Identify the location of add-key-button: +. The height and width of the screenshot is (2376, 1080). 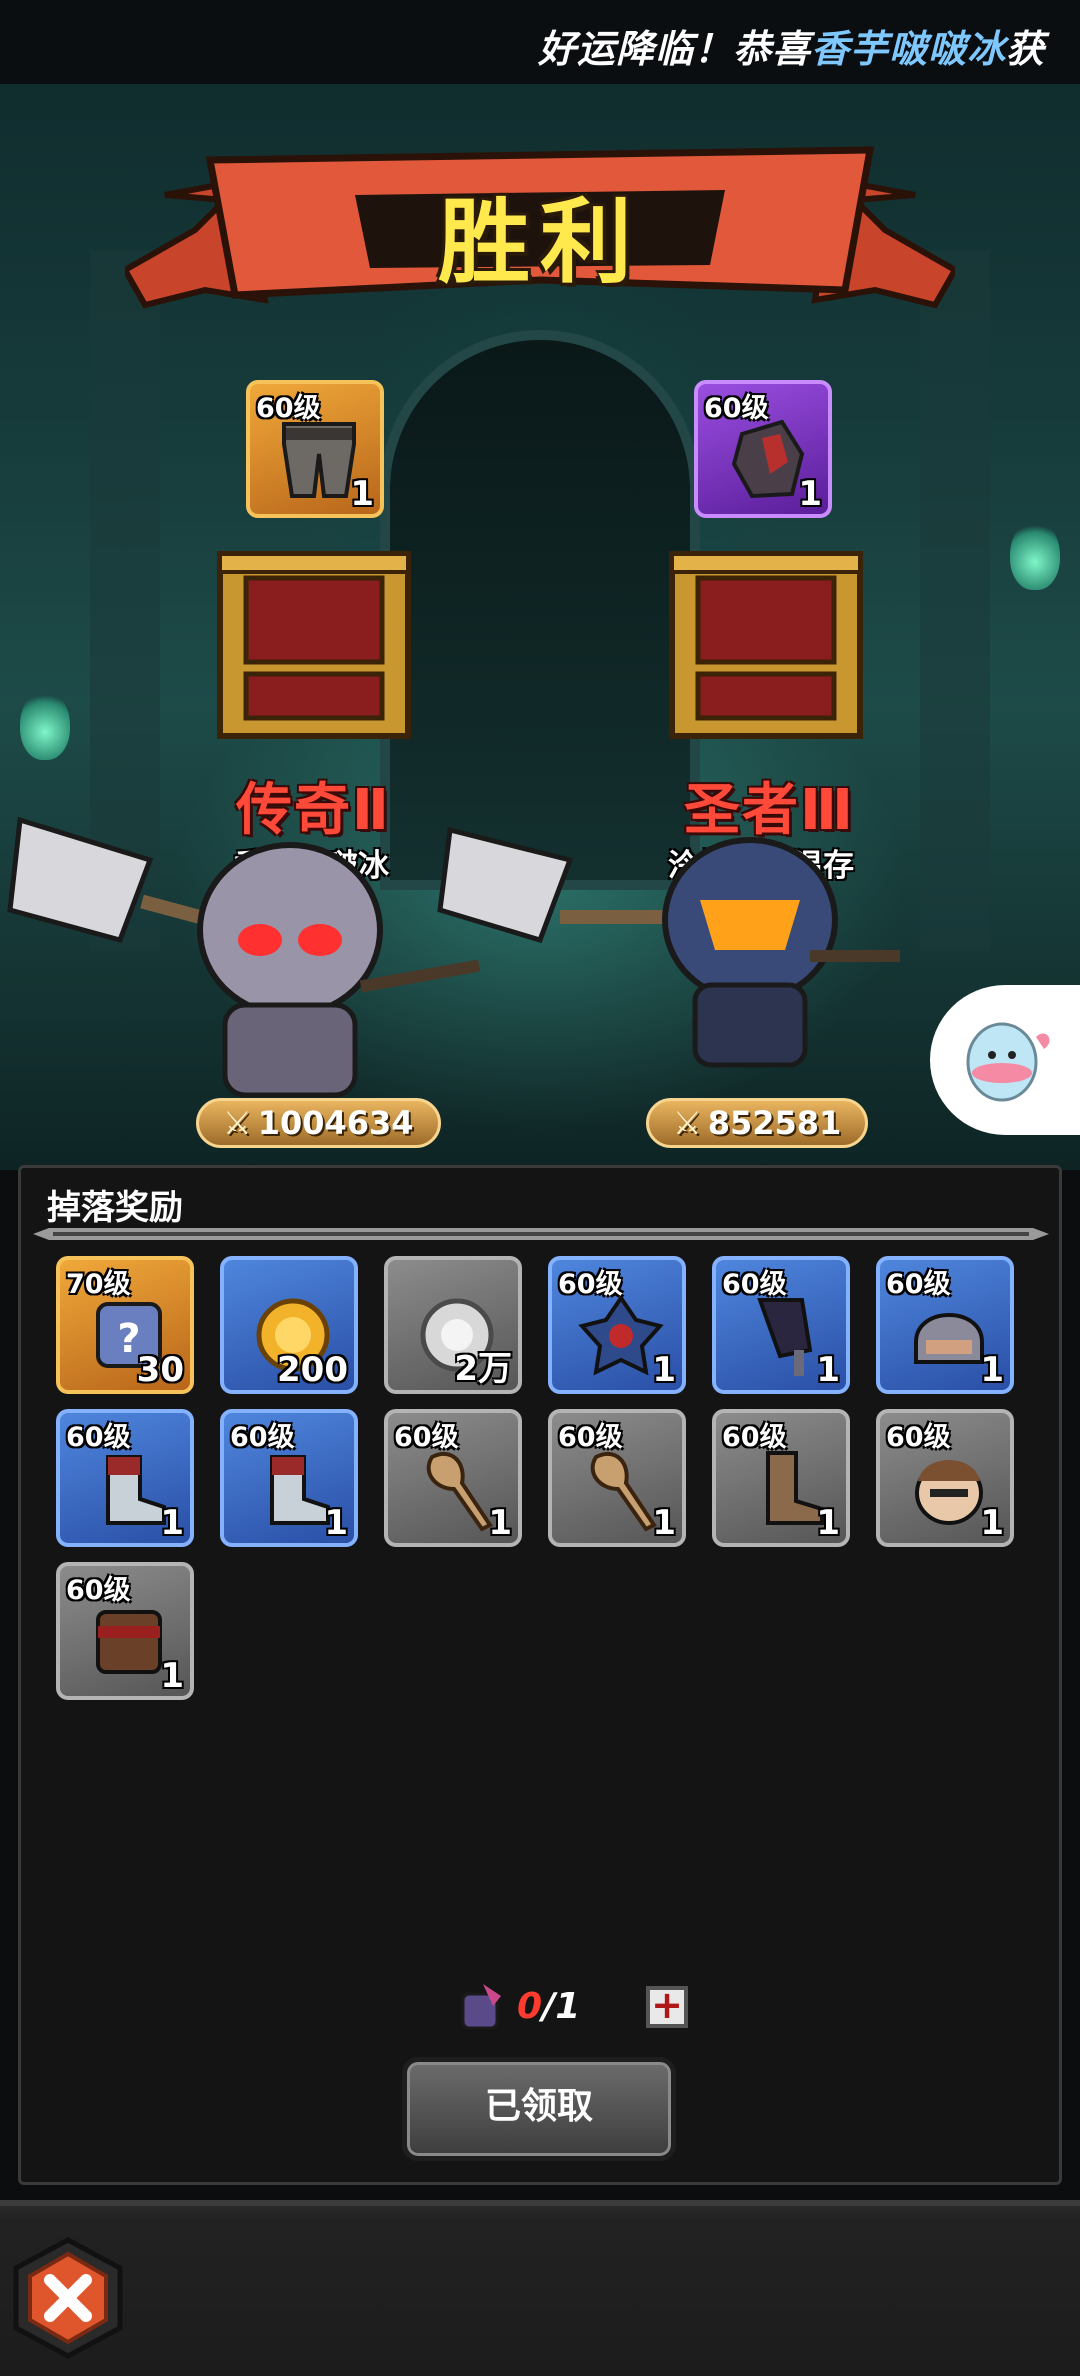
(667, 2007).